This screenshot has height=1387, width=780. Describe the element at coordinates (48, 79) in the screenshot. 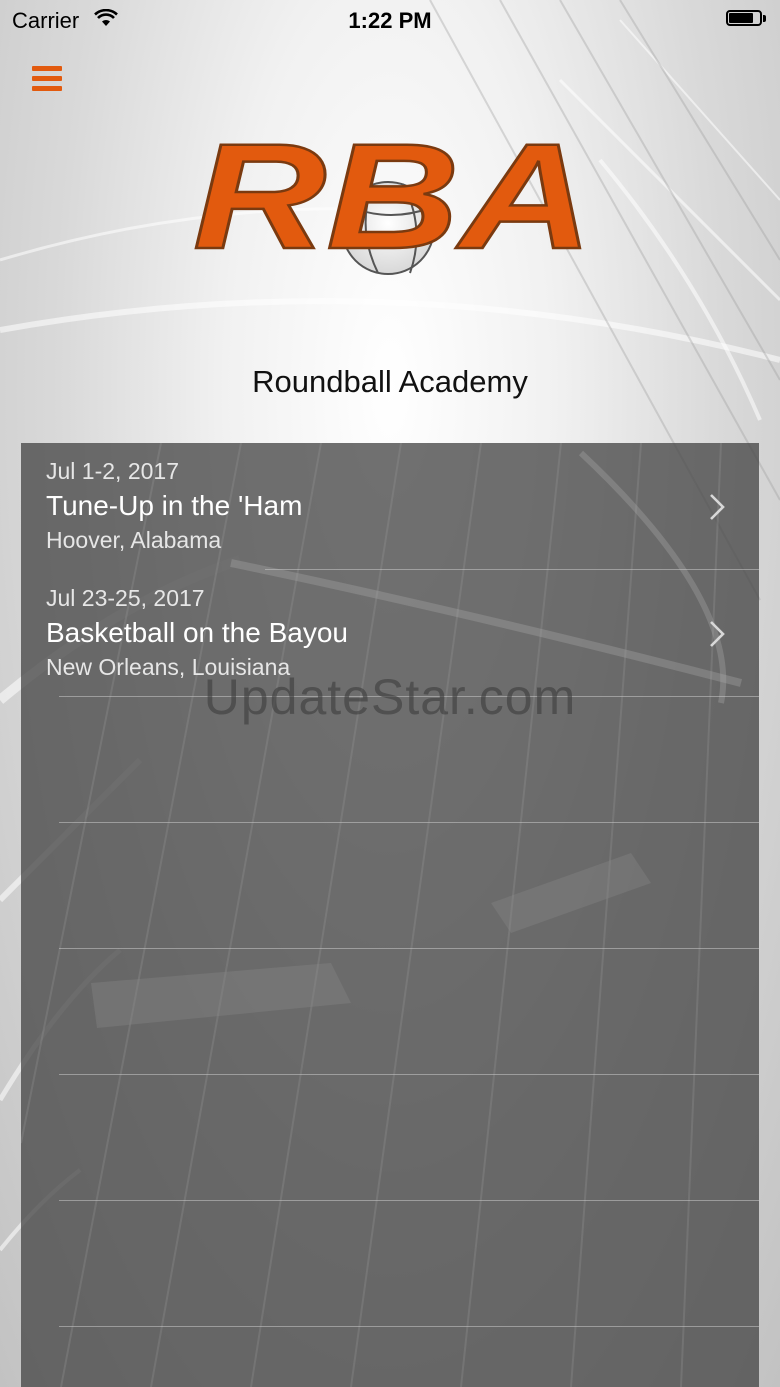

I see `hamburger-menu-icon` at that location.